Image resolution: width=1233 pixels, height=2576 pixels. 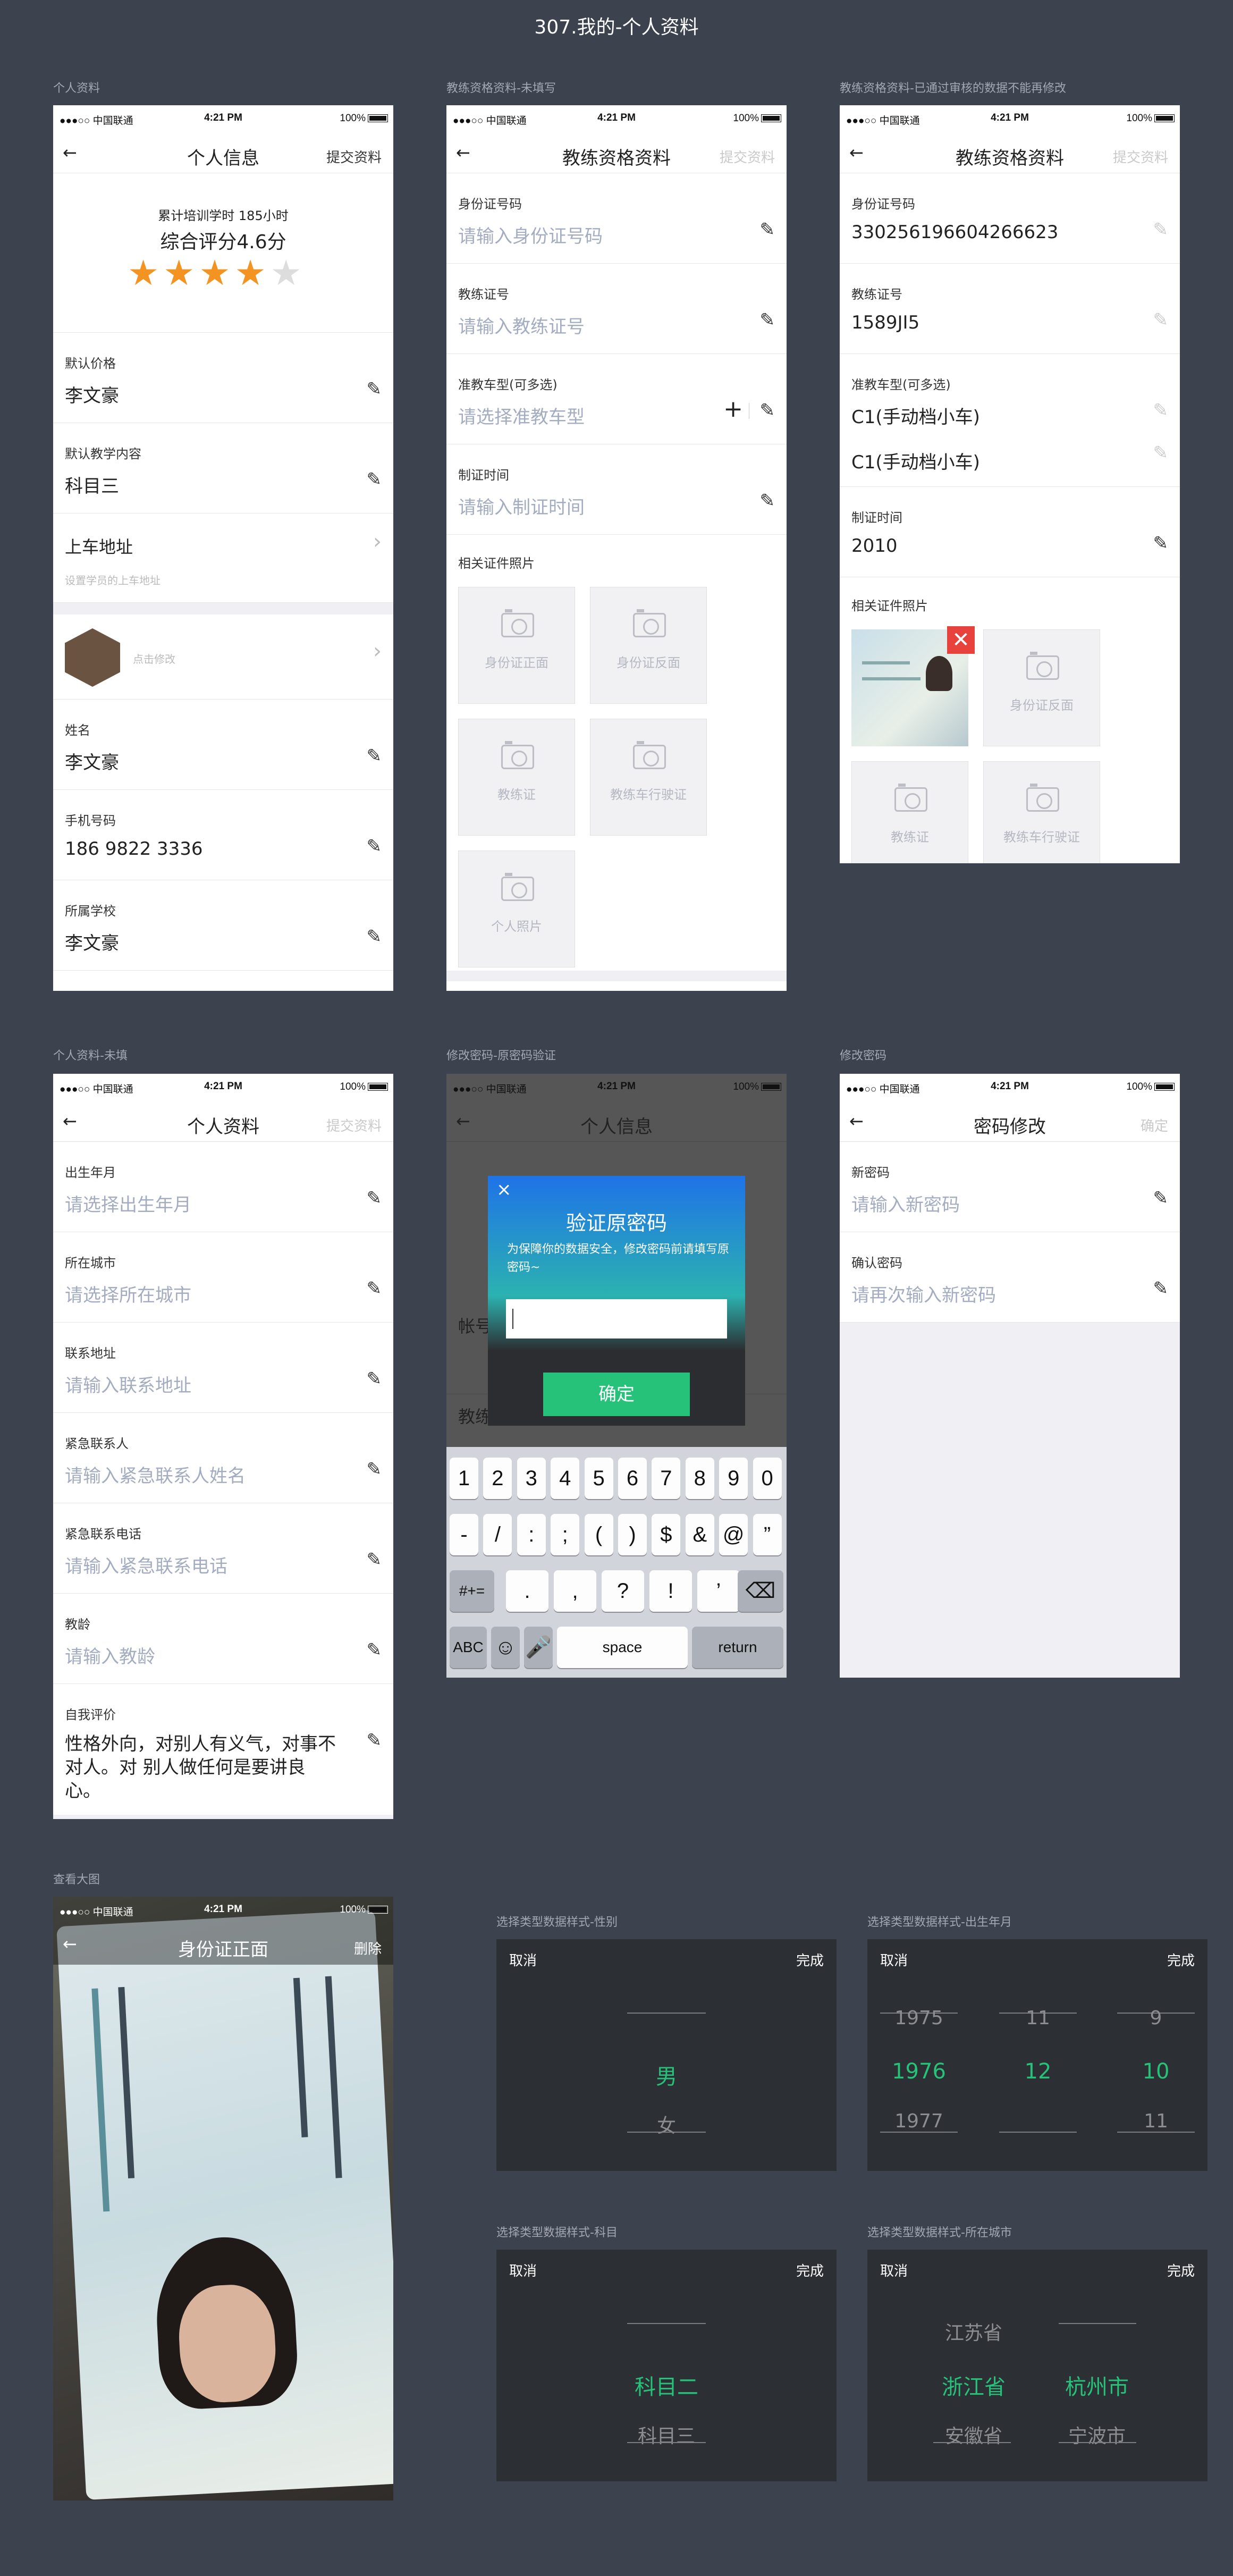 I want to click on picker-option: 科目三, so click(x=667, y=2434).